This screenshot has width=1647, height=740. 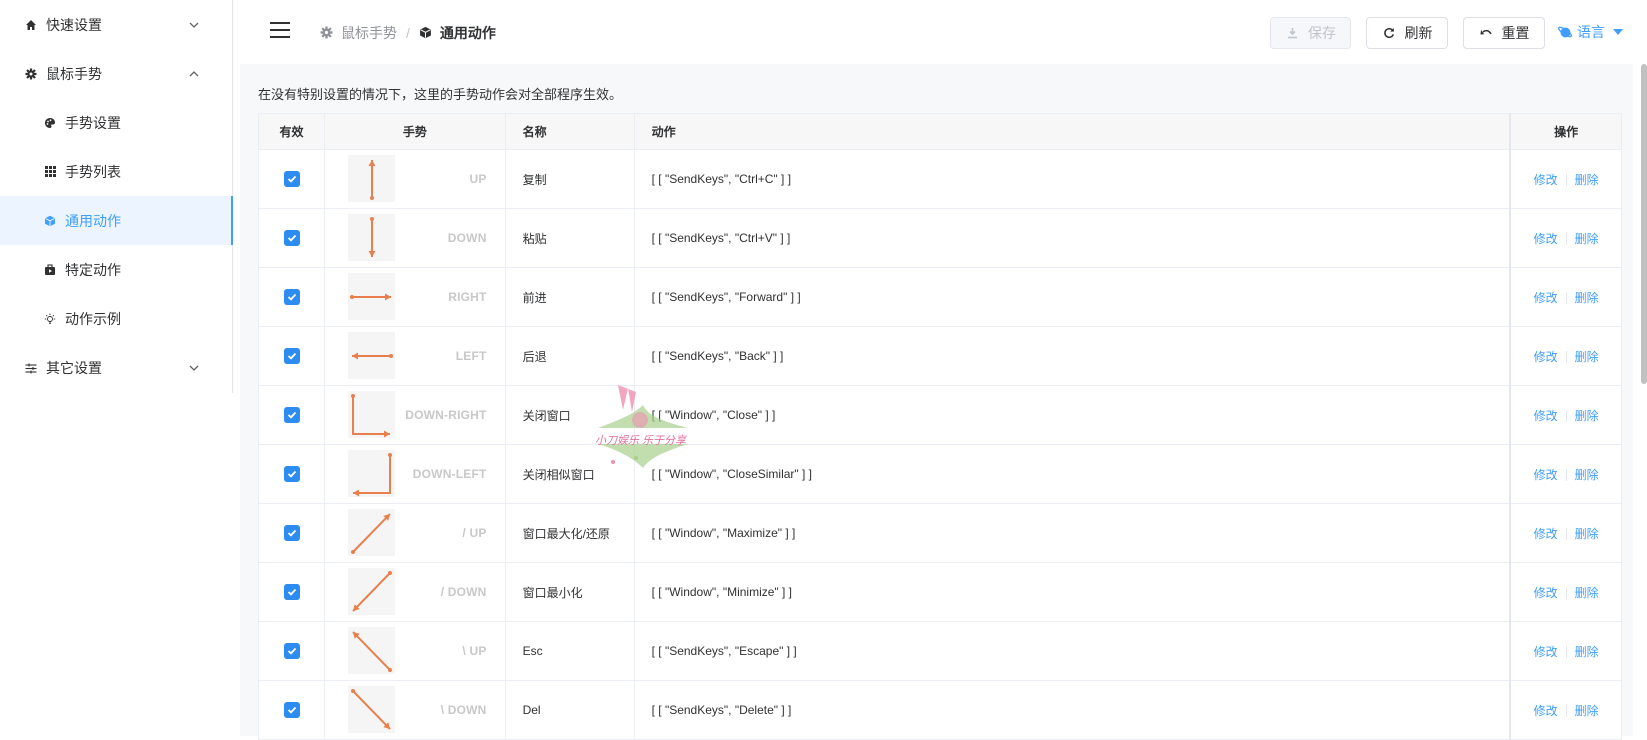 I want to click on gear-icon, so click(x=327, y=33).